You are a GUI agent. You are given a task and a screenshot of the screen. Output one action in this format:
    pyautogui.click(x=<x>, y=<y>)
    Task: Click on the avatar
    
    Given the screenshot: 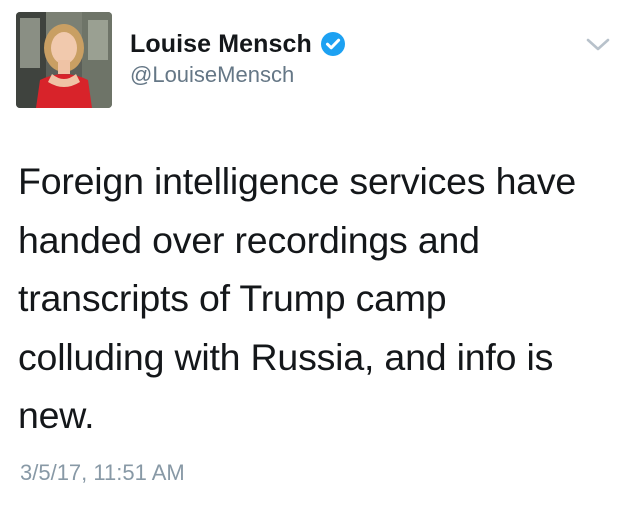 What is the action you would take?
    pyautogui.click(x=64, y=60)
    